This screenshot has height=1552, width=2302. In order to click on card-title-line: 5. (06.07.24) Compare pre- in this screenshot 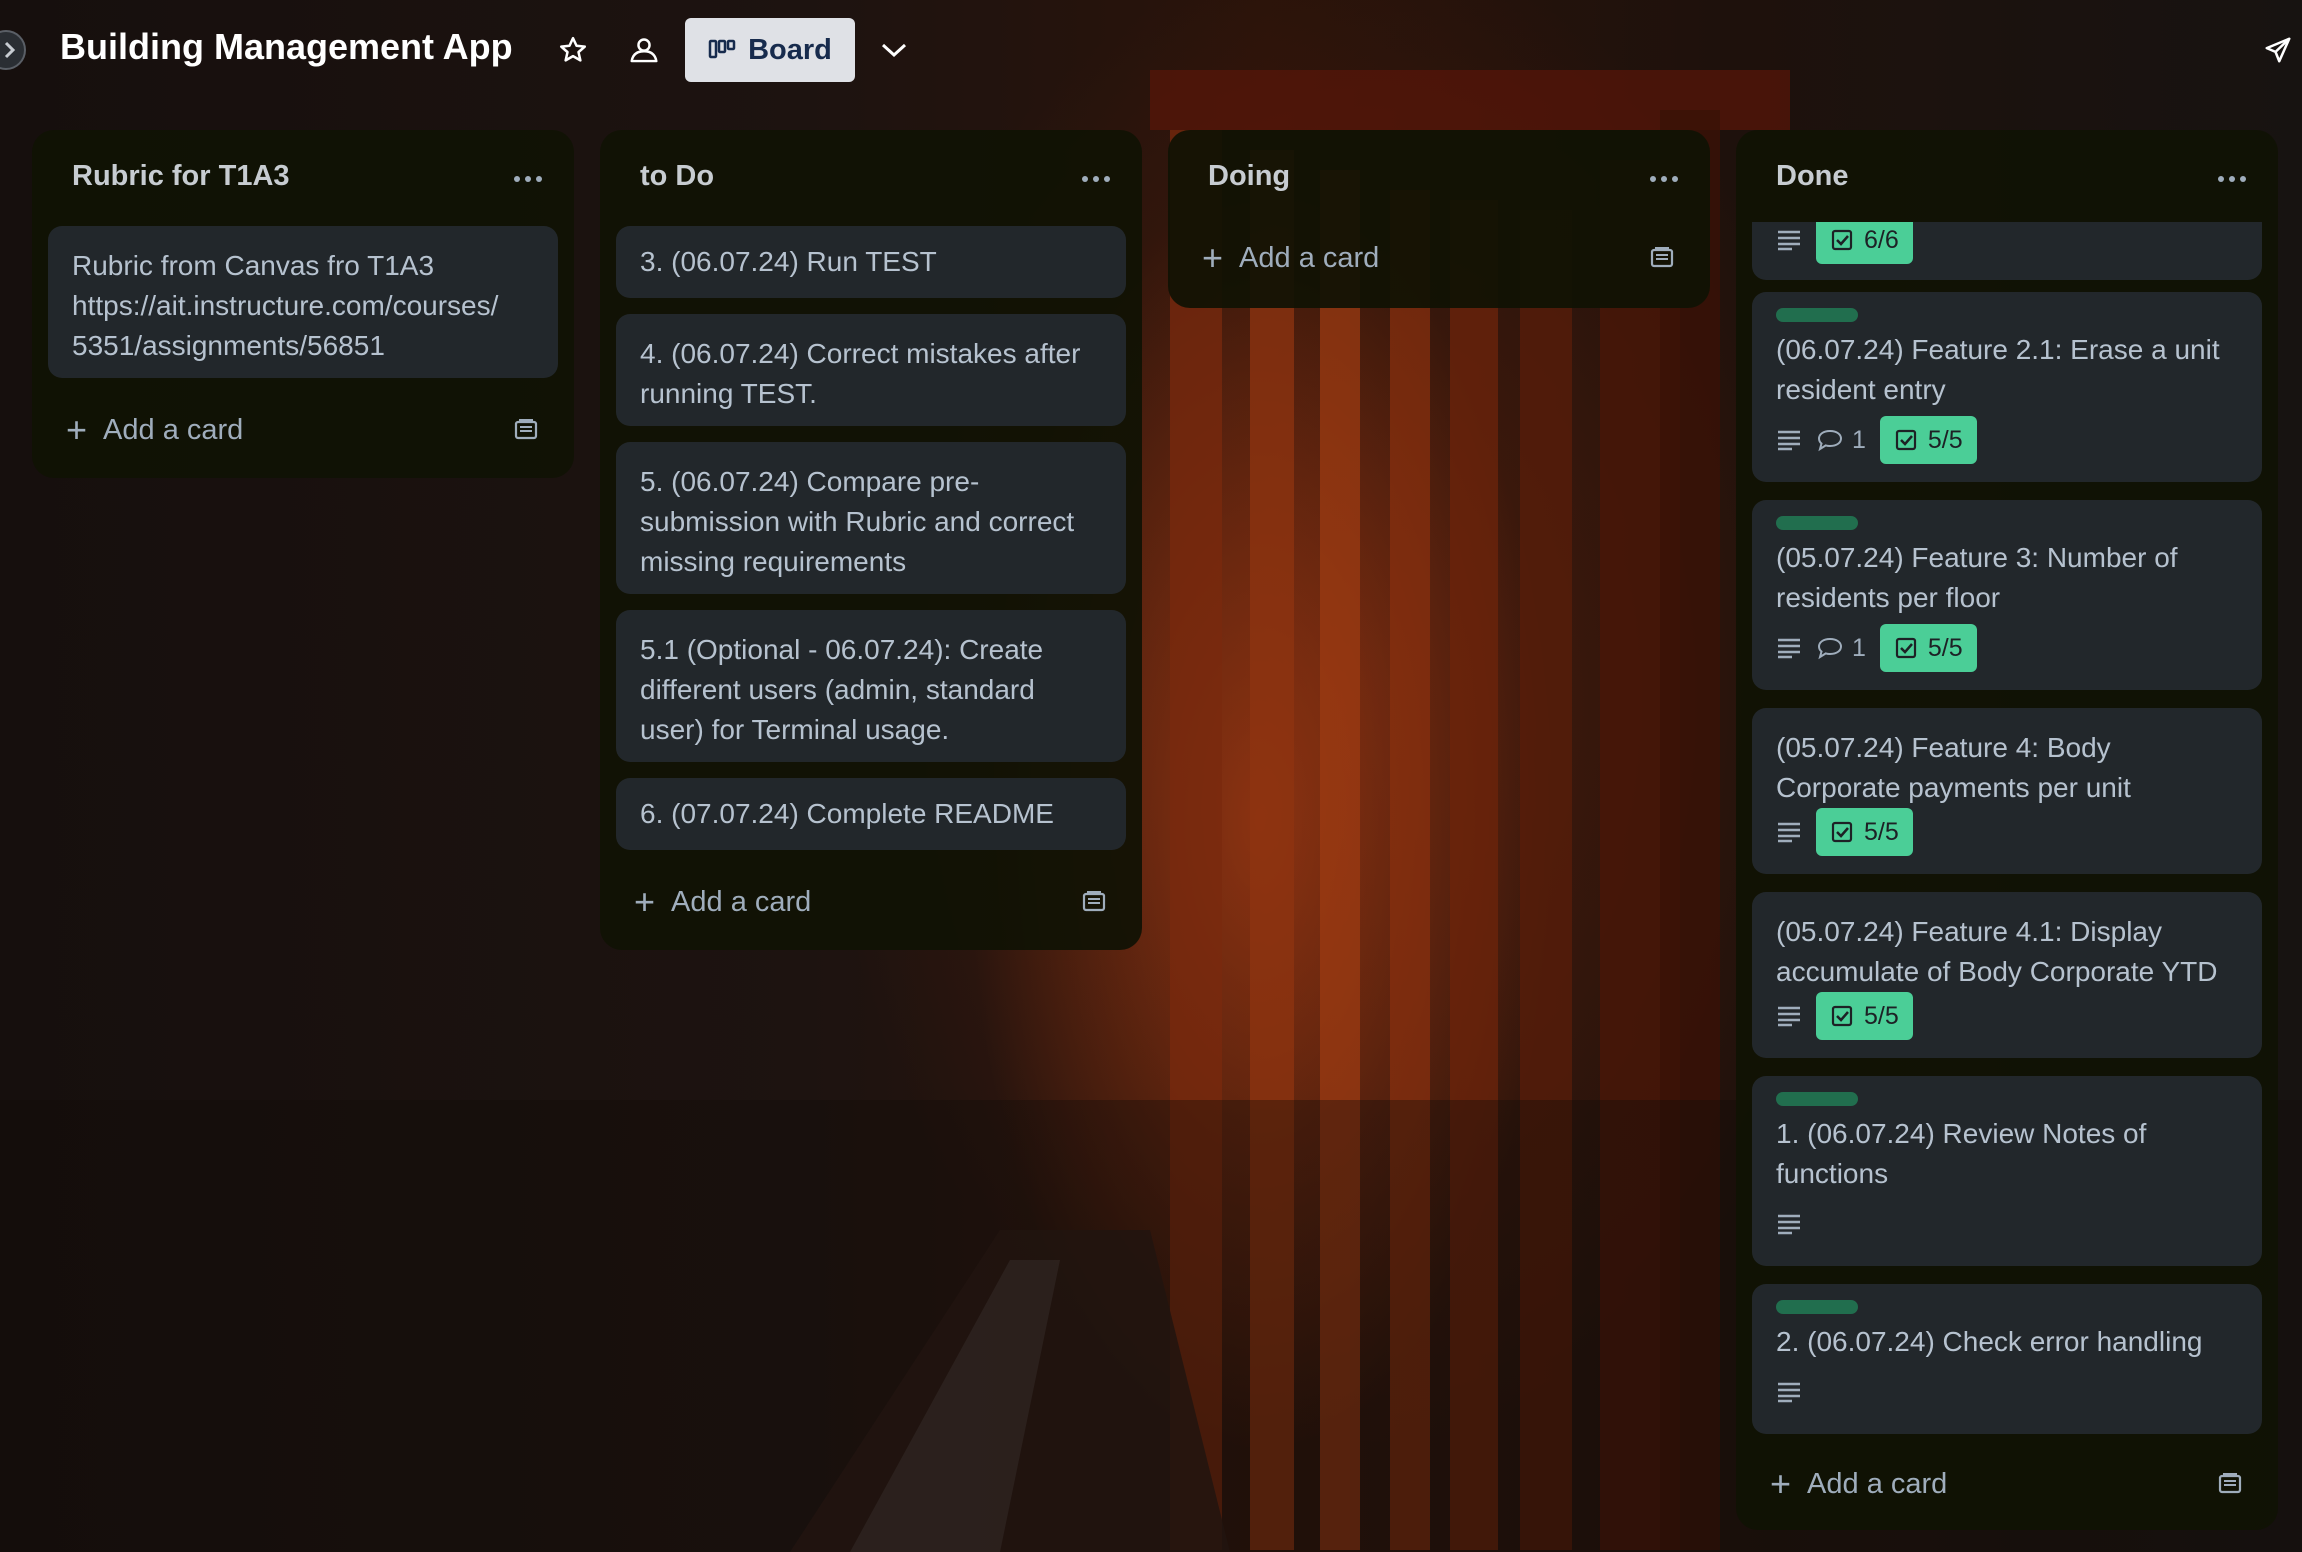, I will do `click(810, 481)`.